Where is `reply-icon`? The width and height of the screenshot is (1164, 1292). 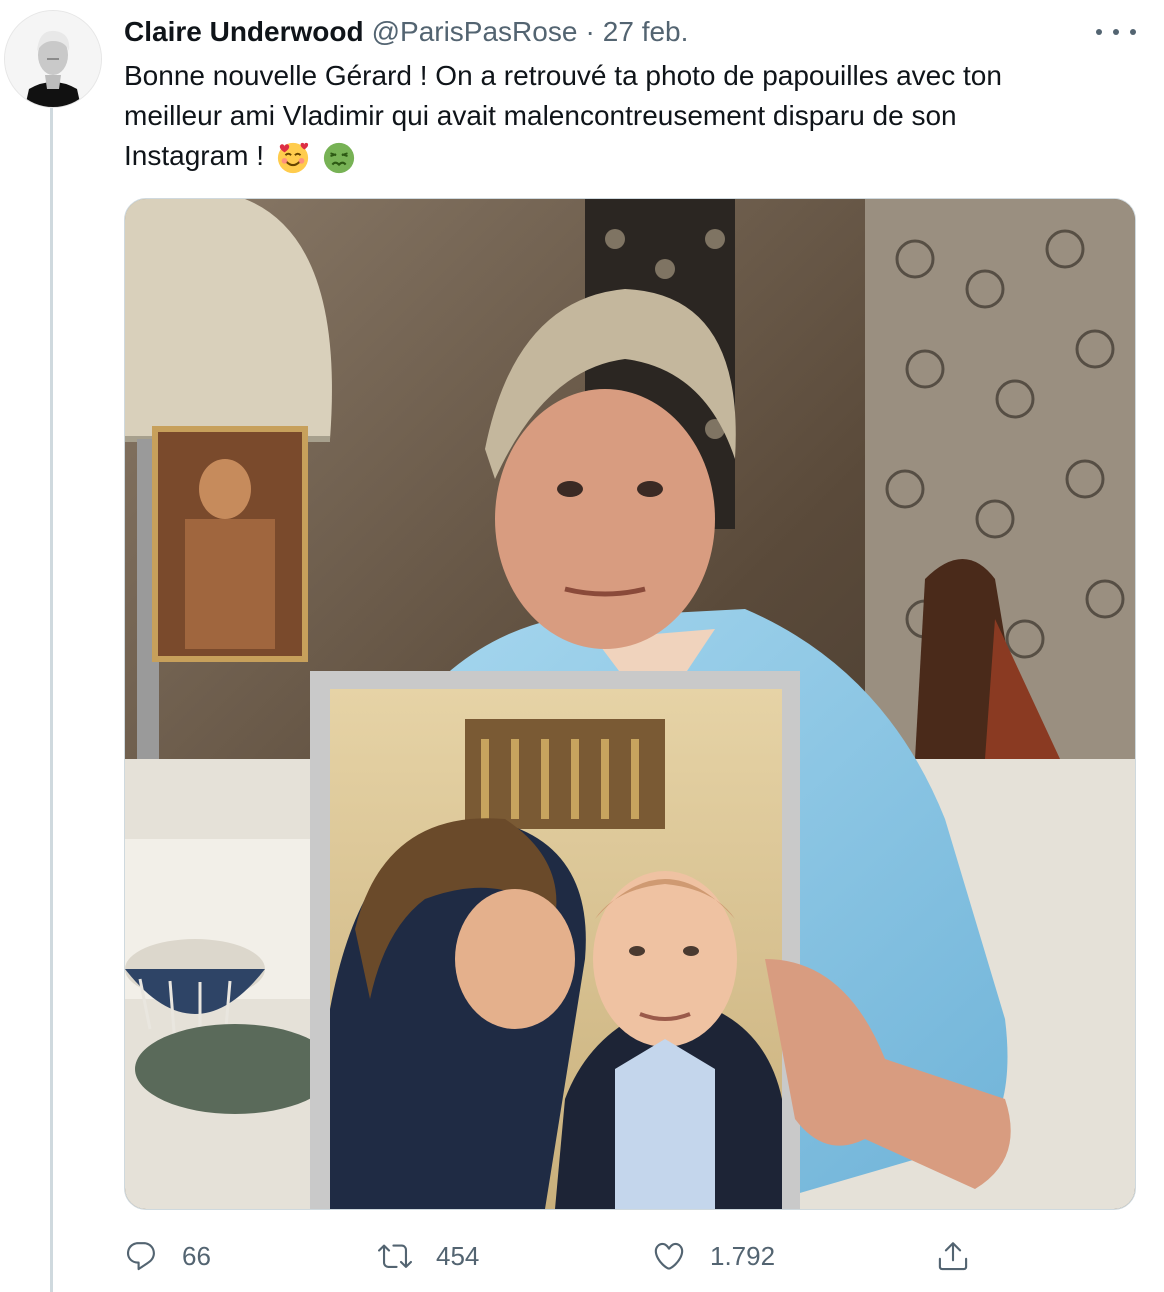 reply-icon is located at coordinates (140, 1256).